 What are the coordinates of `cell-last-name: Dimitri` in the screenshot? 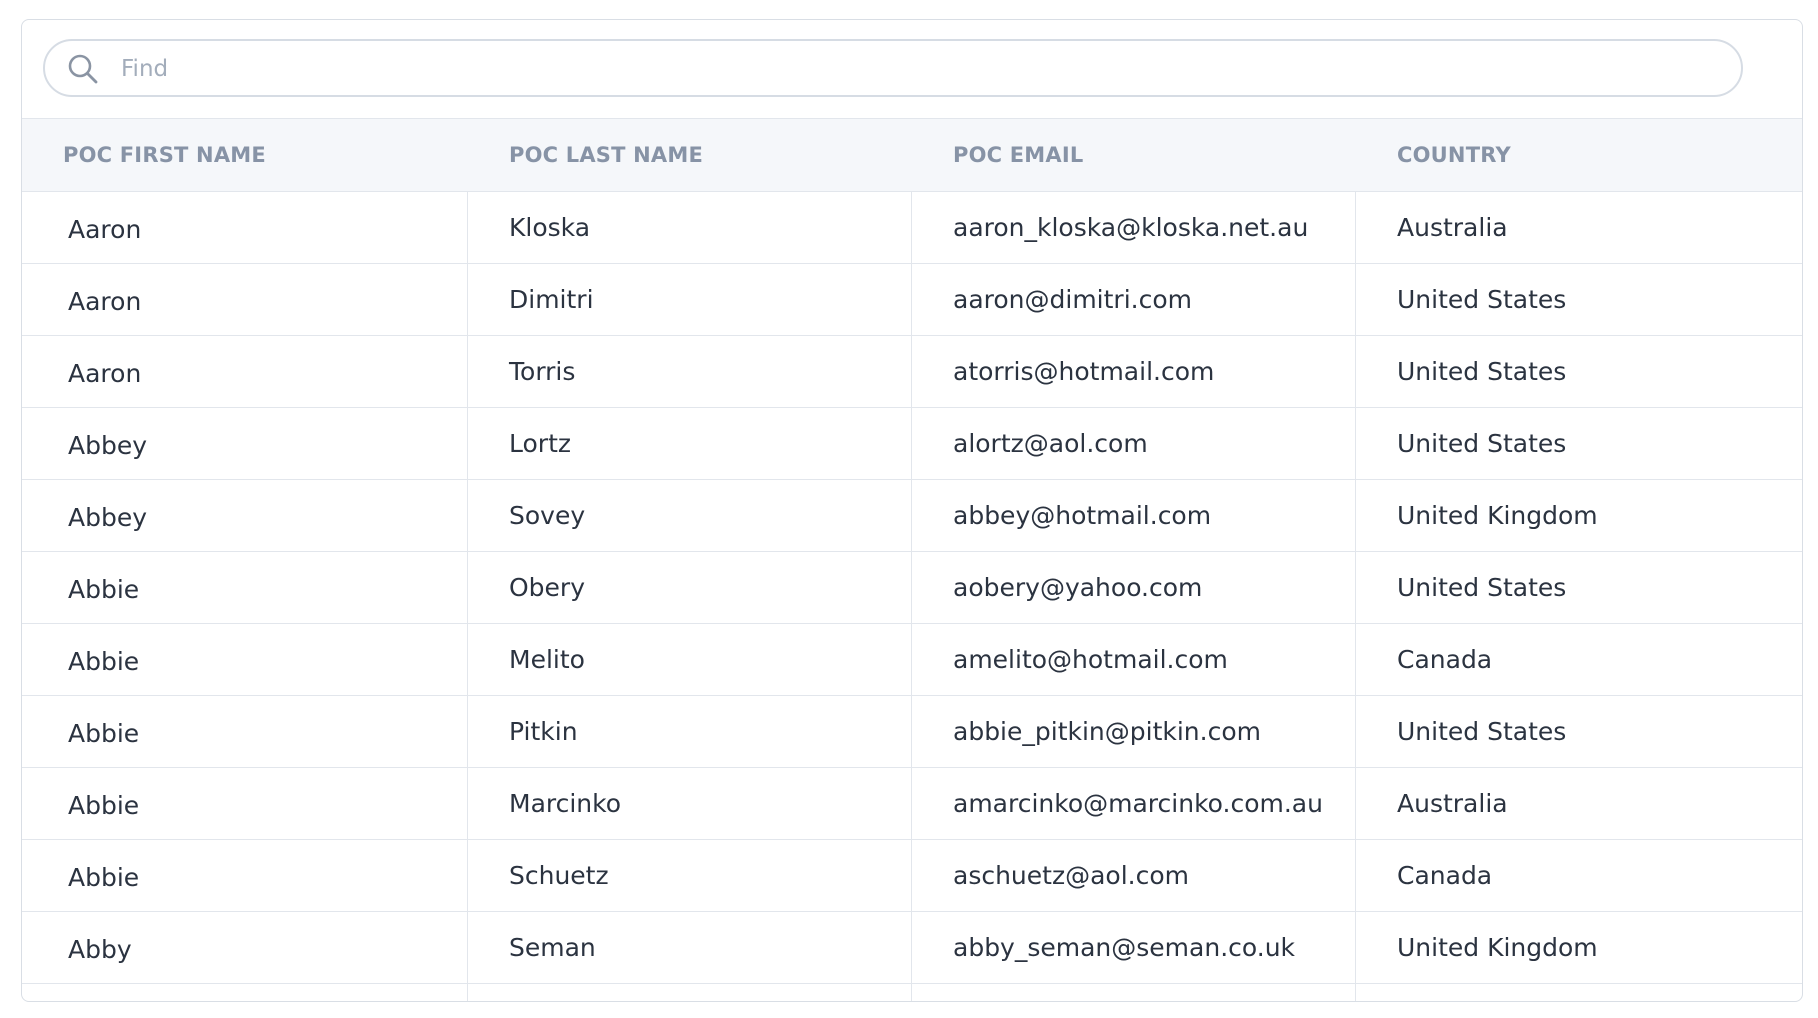 It's located at (551, 299).